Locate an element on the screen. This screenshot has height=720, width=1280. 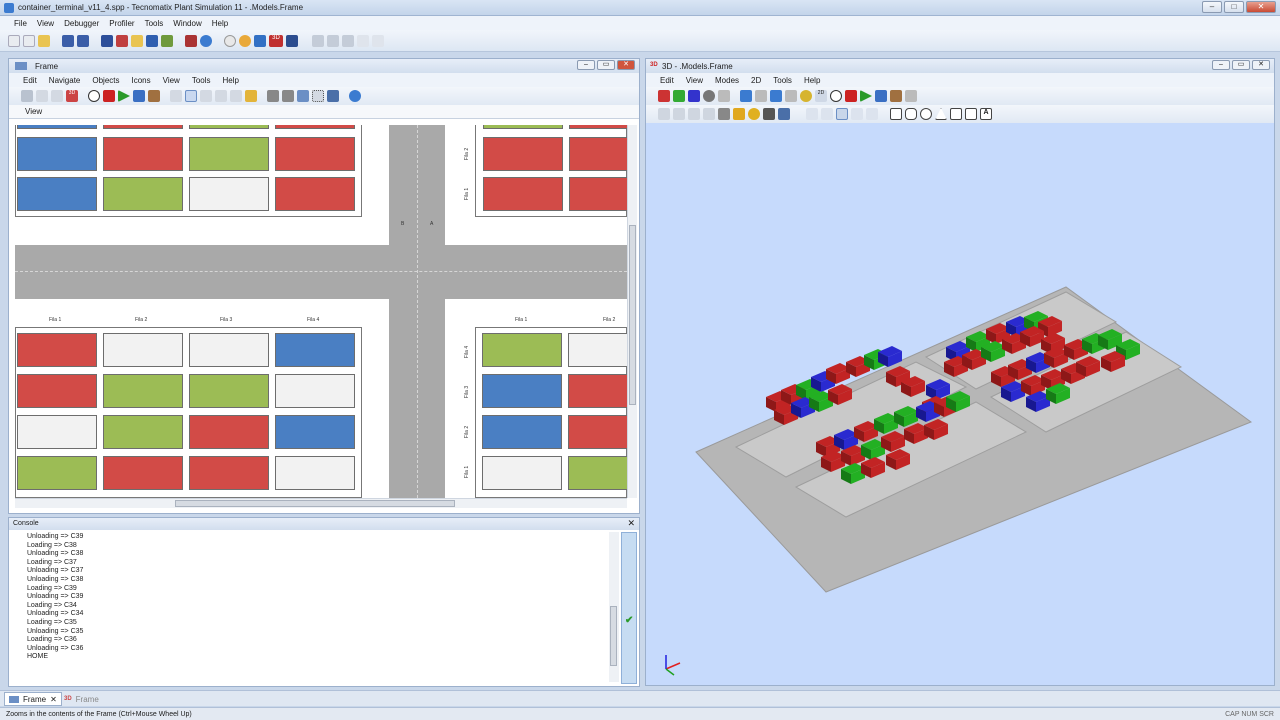
3d-menu-2d: 2D is located at coordinates (756, 80).